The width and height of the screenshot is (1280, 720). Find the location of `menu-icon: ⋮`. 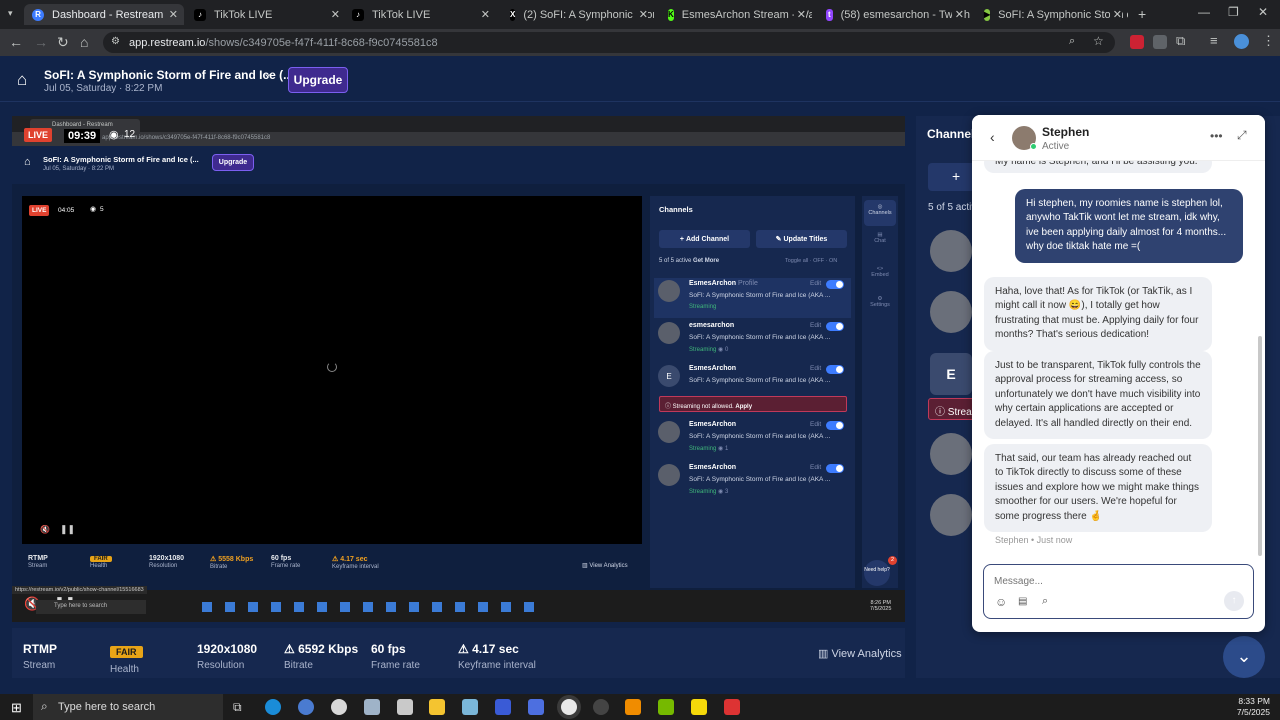

menu-icon: ⋮ is located at coordinates (1268, 41).